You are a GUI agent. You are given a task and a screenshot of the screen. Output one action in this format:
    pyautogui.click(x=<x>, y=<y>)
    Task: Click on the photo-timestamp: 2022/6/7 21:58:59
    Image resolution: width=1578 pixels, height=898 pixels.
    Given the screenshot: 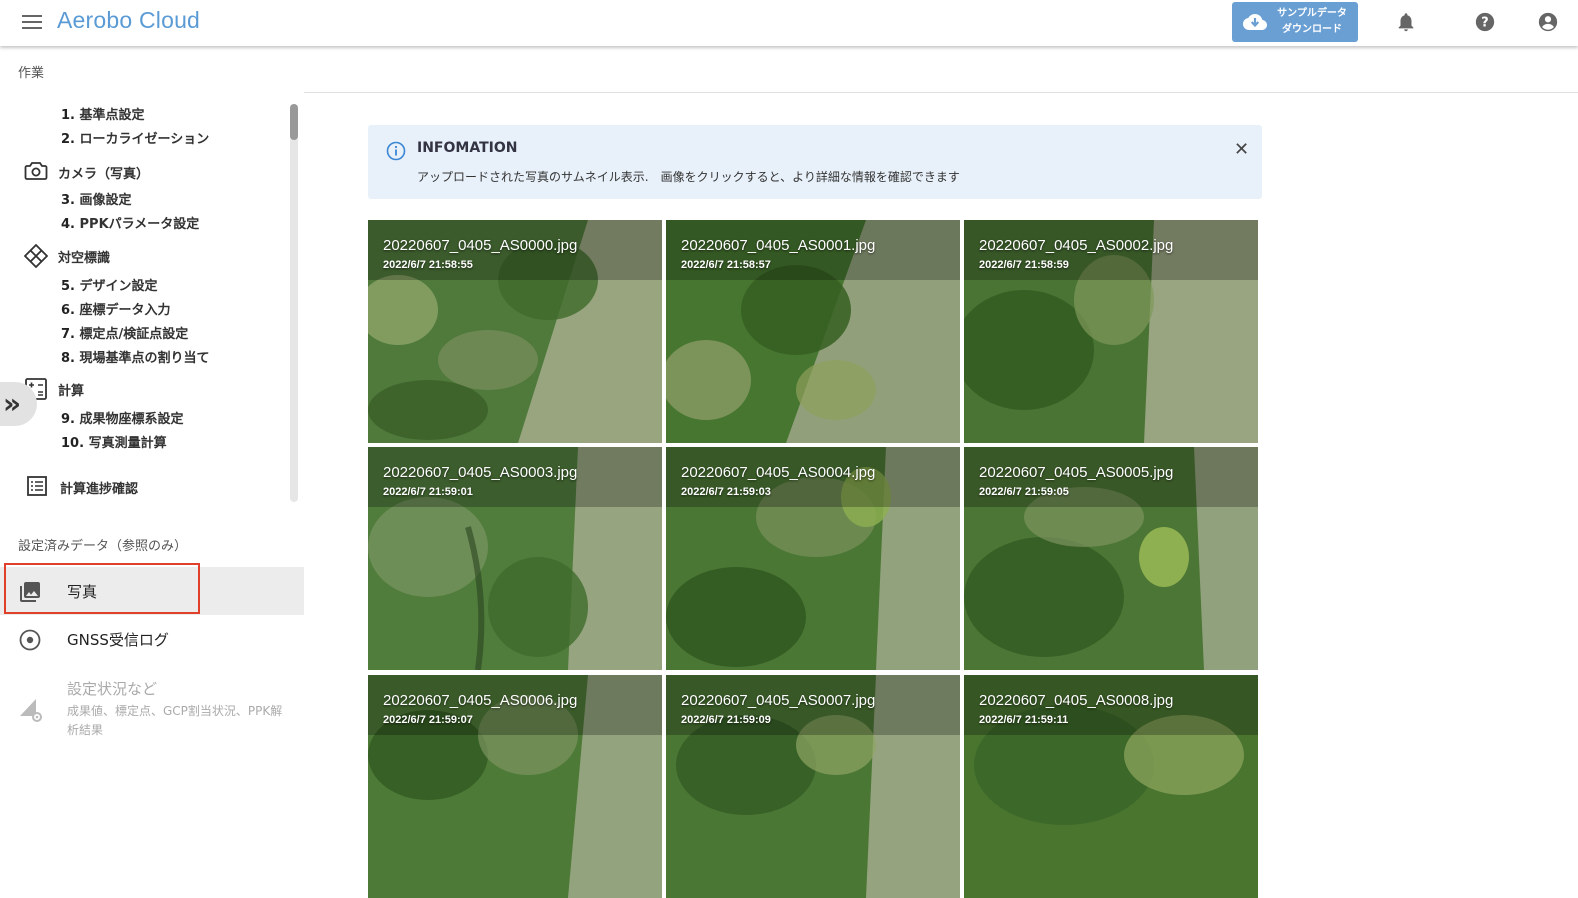 What is the action you would take?
    pyautogui.click(x=1024, y=265)
    